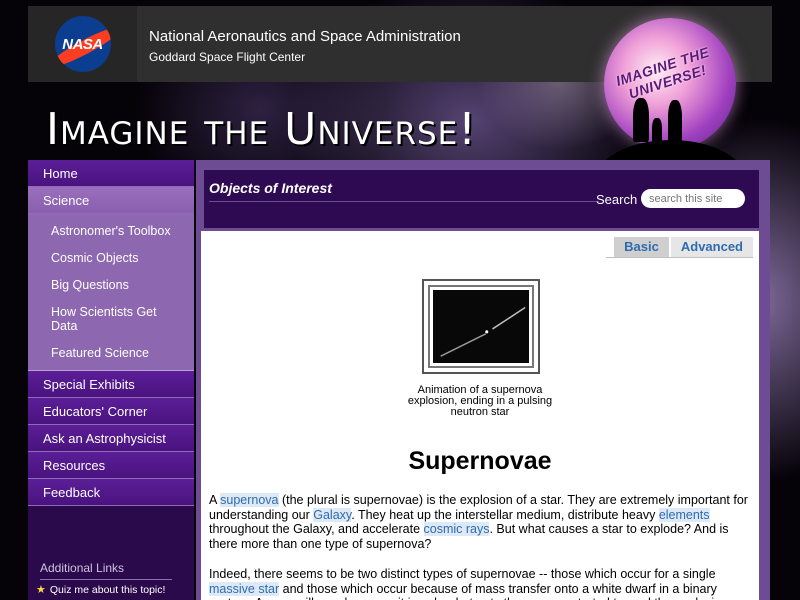  What do you see at coordinates (332, 514) in the screenshot?
I see `link-galaxy: Galaxy` at bounding box center [332, 514].